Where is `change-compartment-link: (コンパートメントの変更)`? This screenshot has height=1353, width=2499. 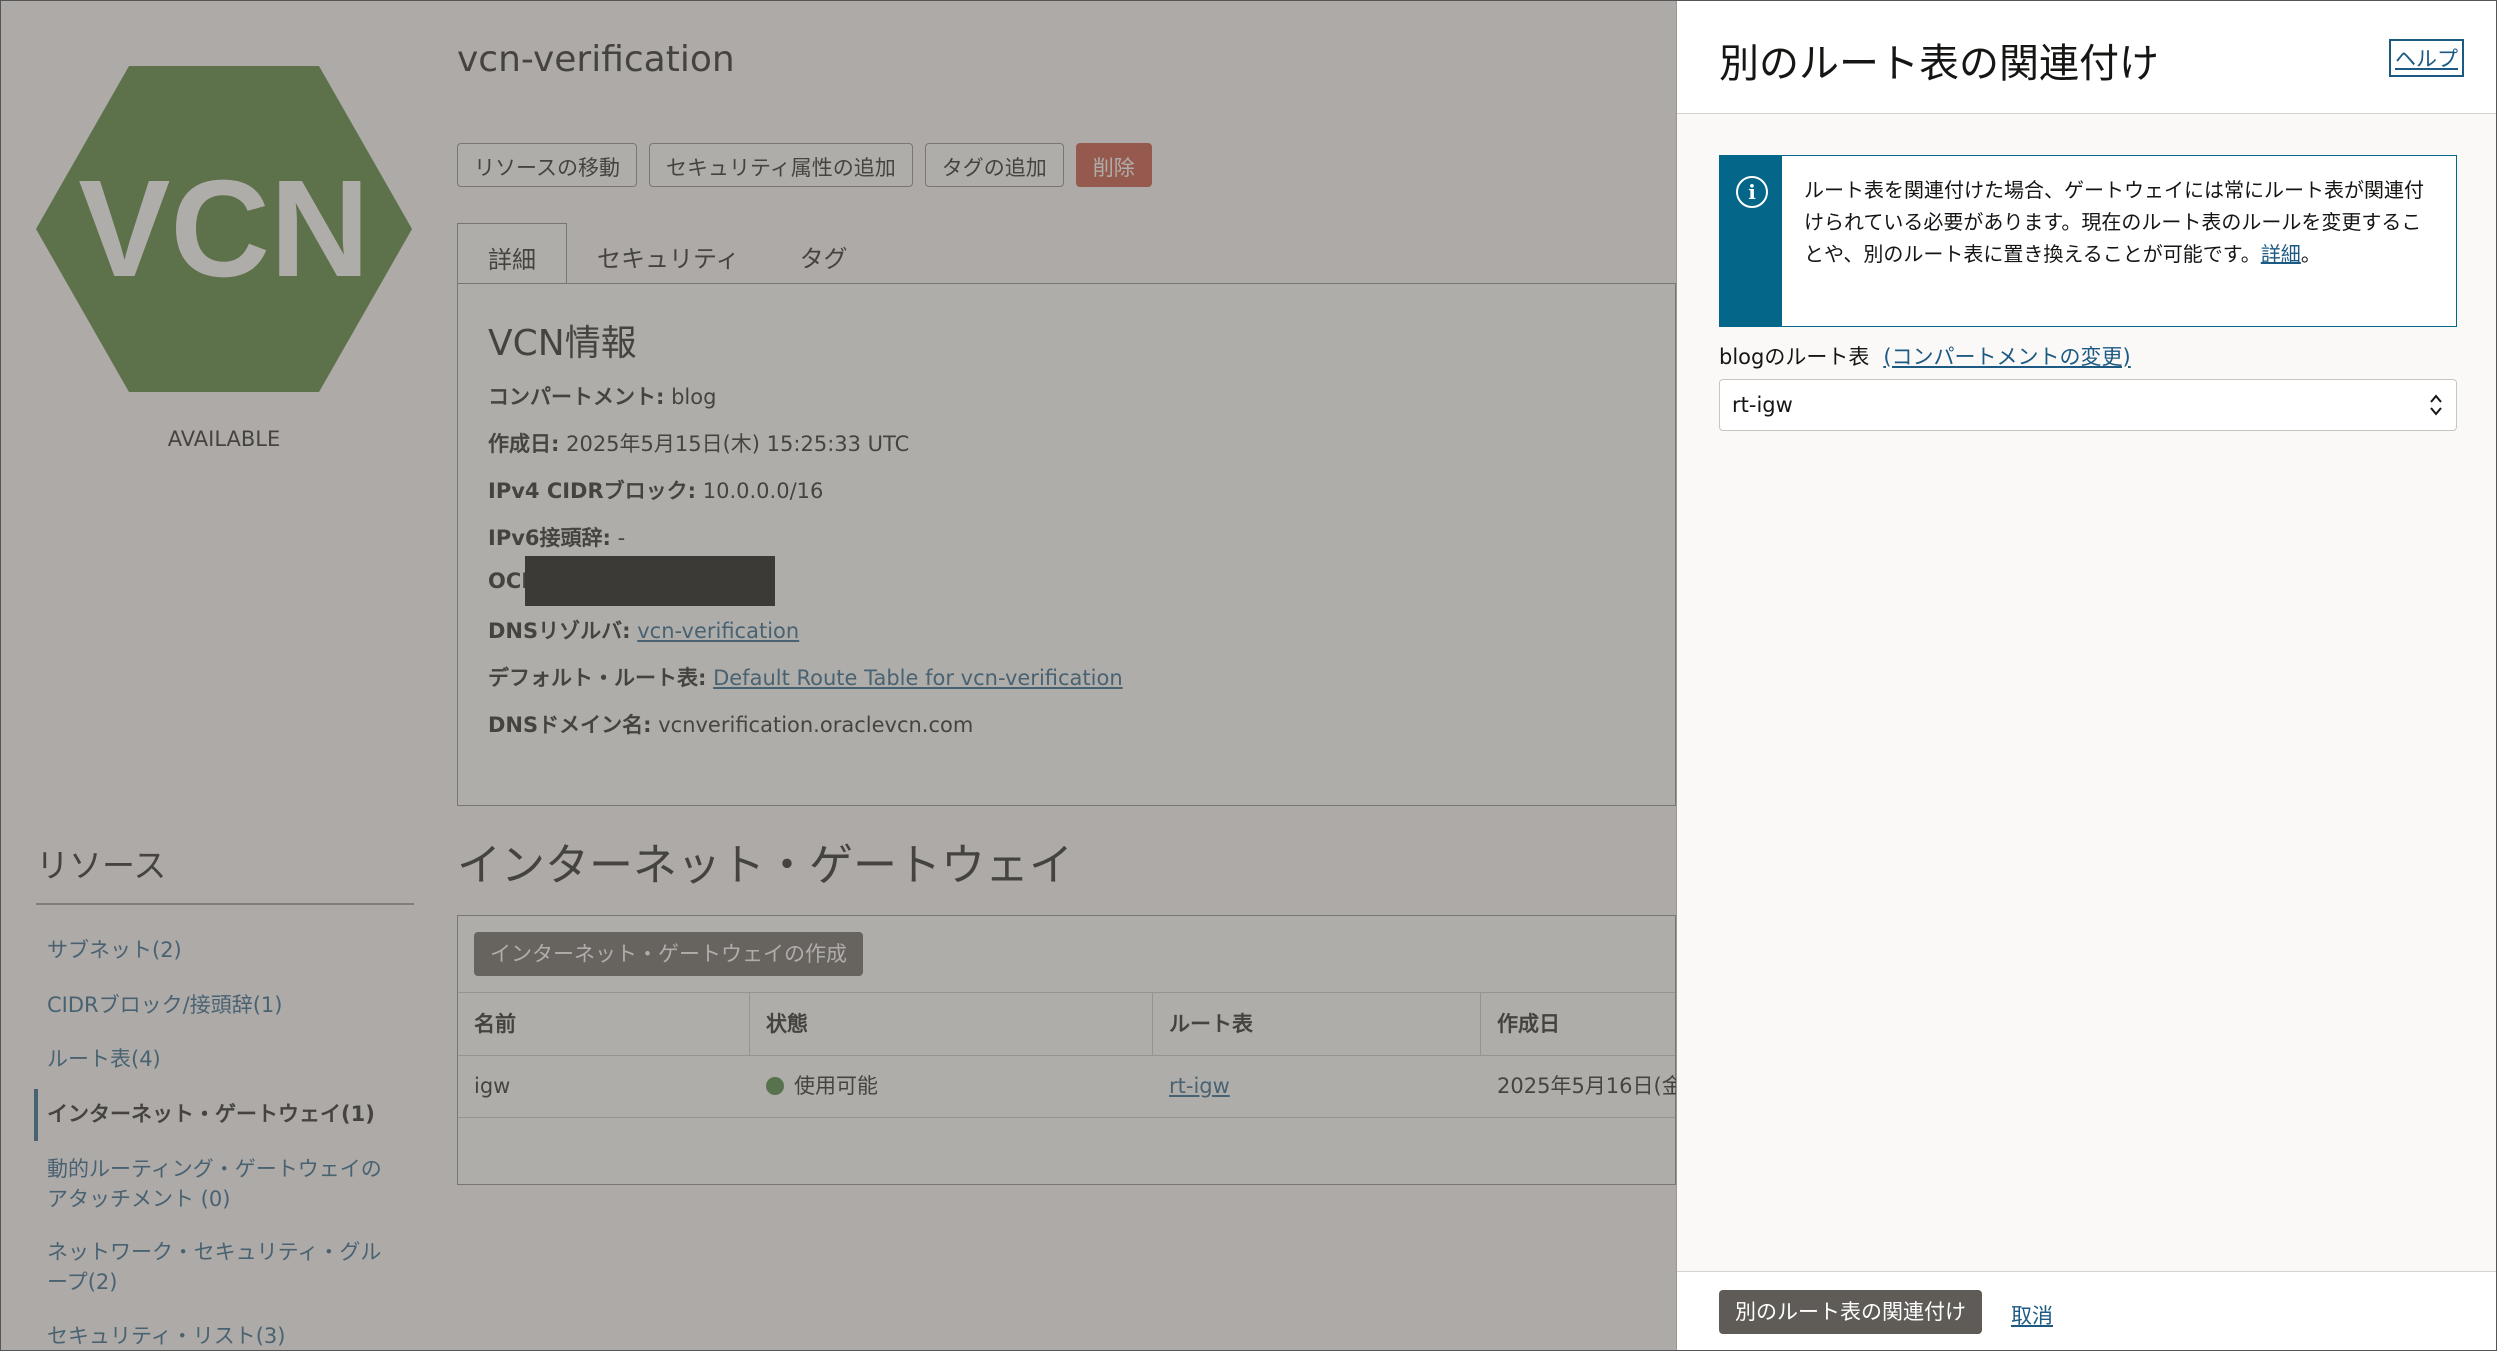
change-compartment-link: (コンパートメントの変更) is located at coordinates (2006, 357).